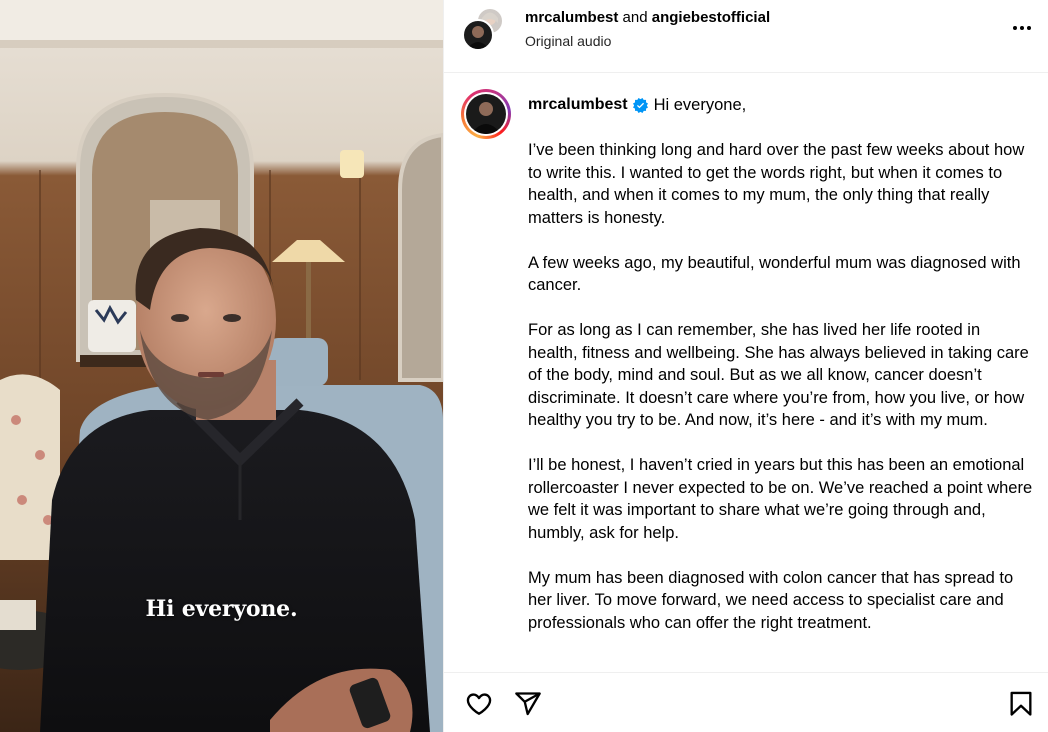  I want to click on verified-badge-icon, so click(640, 105).